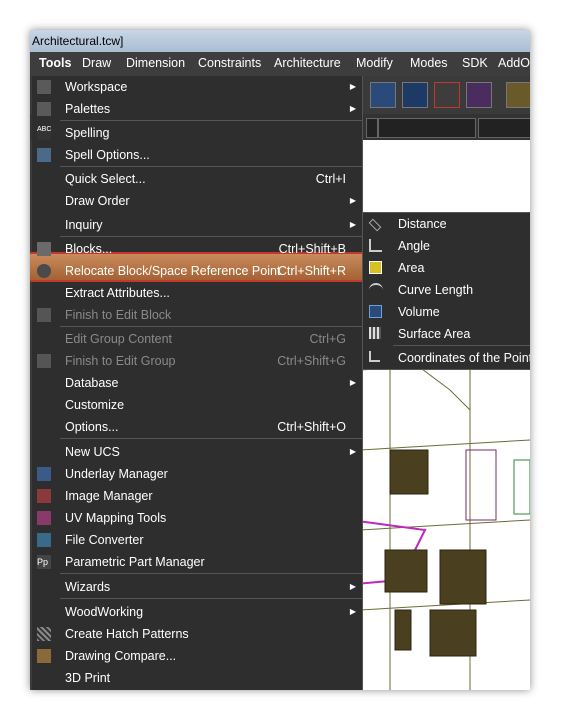  Describe the element at coordinates (197, 452) in the screenshot. I see `menu-item-new-ucs: New UCS ▶` at that location.